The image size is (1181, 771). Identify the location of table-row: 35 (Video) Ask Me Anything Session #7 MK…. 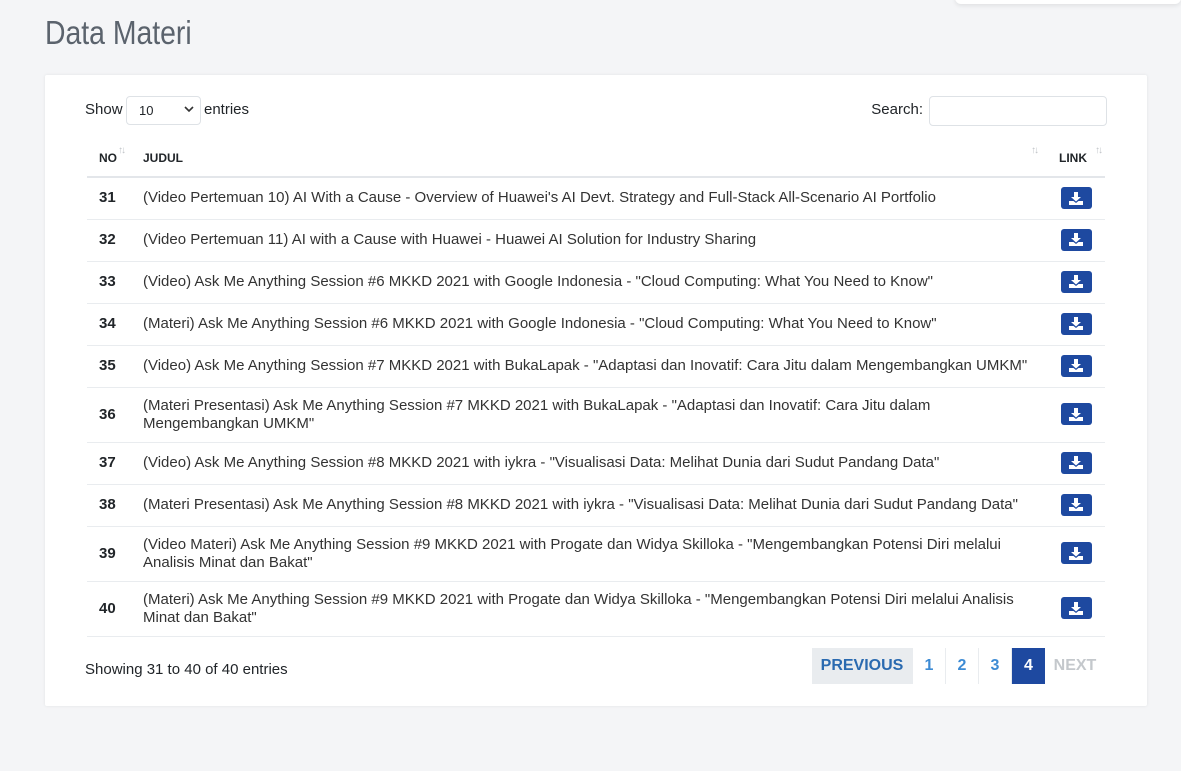
(596, 366).